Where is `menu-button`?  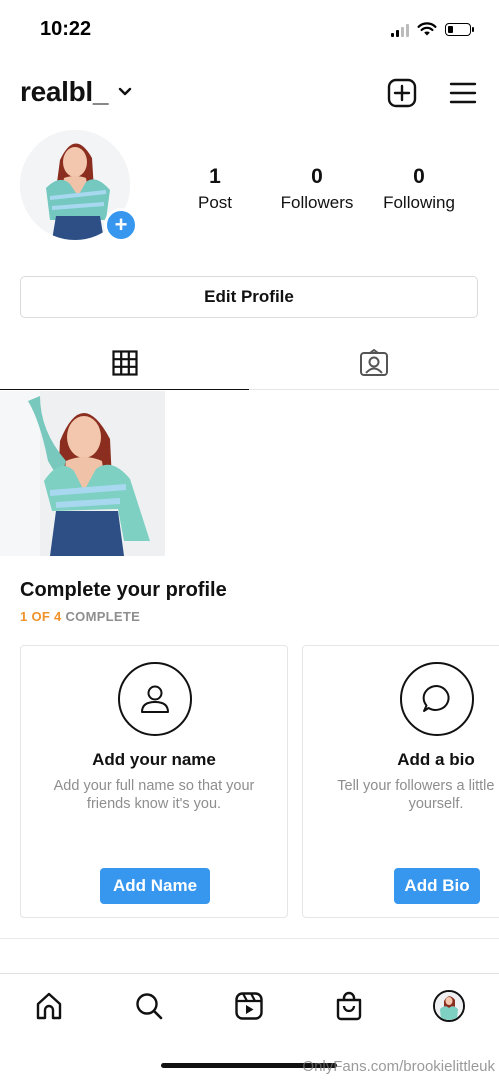 menu-button is located at coordinates (463, 93).